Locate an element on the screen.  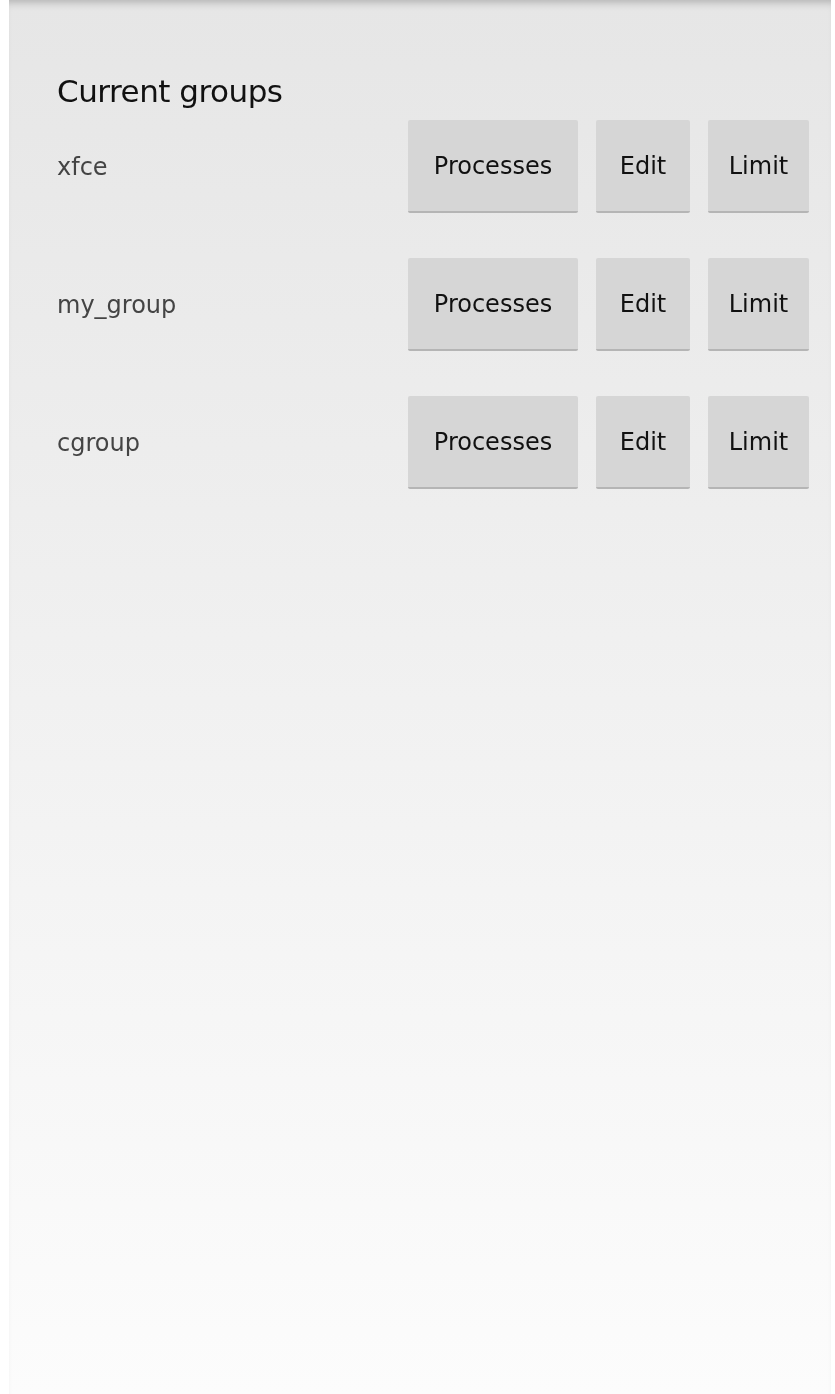
section-title: Current groups is located at coordinates (170, 91).